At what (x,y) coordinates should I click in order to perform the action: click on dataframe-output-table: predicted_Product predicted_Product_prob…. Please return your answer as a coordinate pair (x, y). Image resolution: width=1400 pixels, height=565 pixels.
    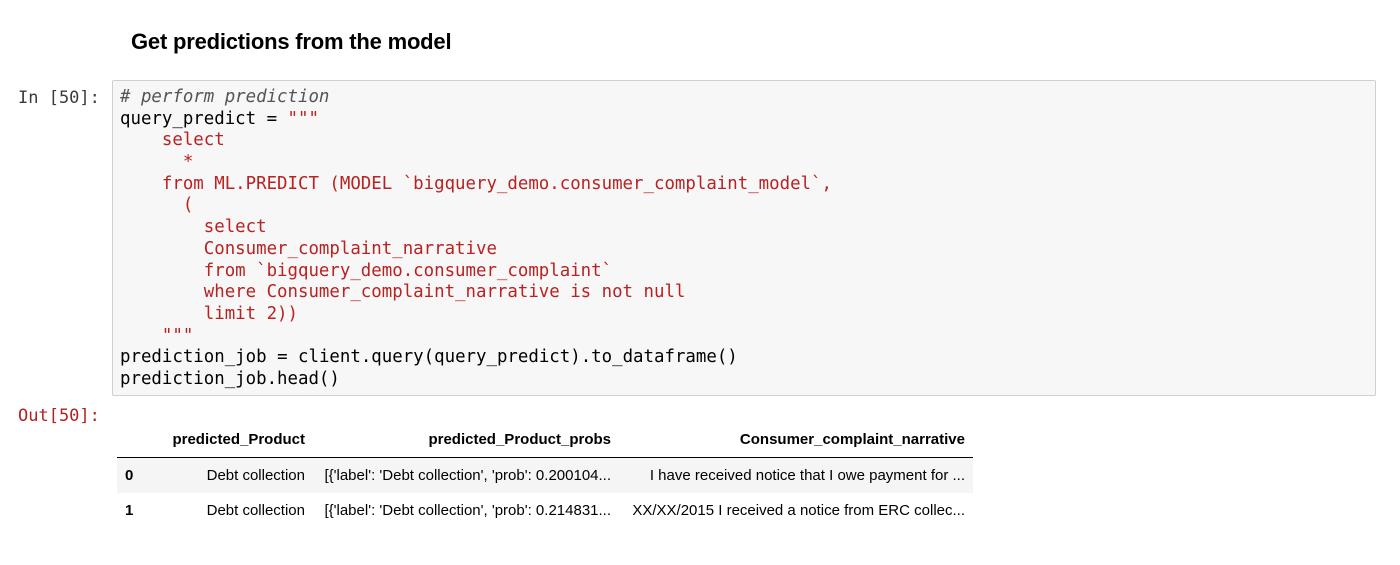
    Looking at the image, I should click on (545, 474).